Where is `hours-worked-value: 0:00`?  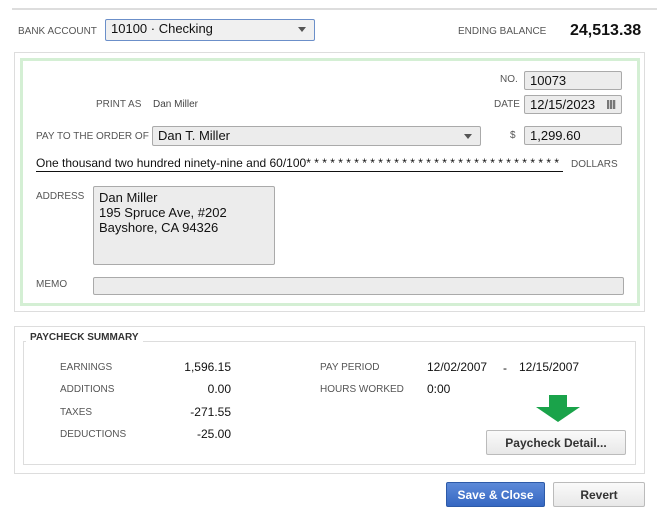 hours-worked-value: 0:00 is located at coordinates (439, 389).